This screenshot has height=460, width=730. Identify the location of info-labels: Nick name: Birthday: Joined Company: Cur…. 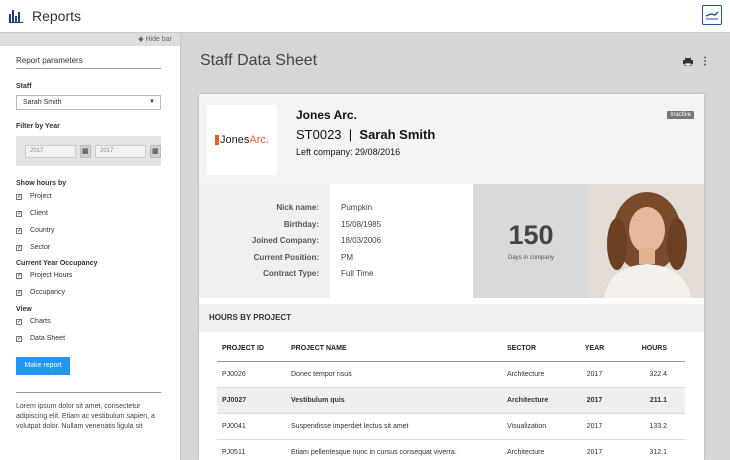
(264, 241).